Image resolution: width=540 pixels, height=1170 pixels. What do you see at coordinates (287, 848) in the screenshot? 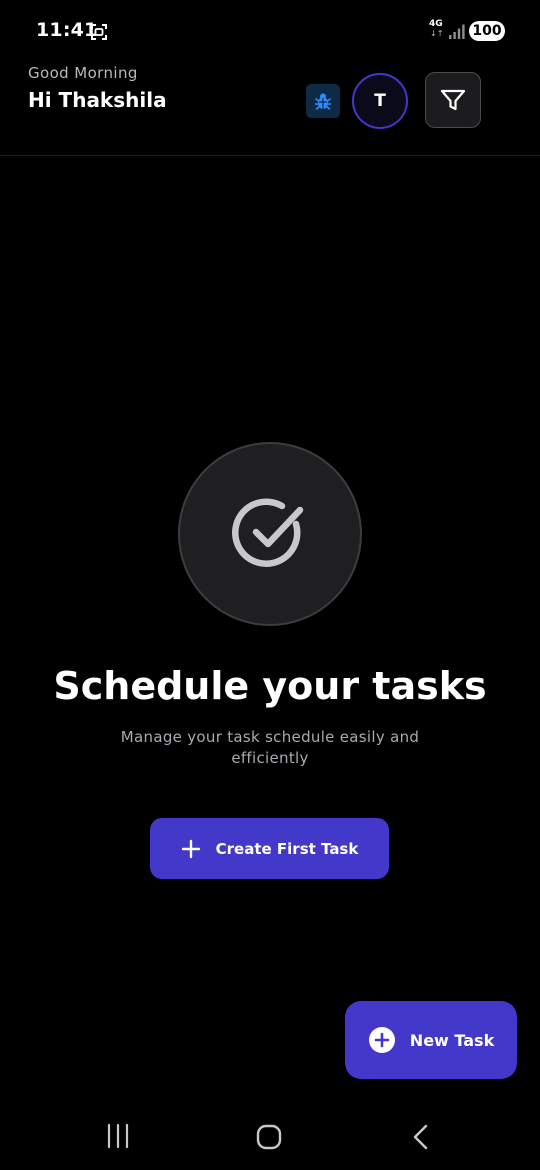
I see `create-first-task-label: Create First Task` at bounding box center [287, 848].